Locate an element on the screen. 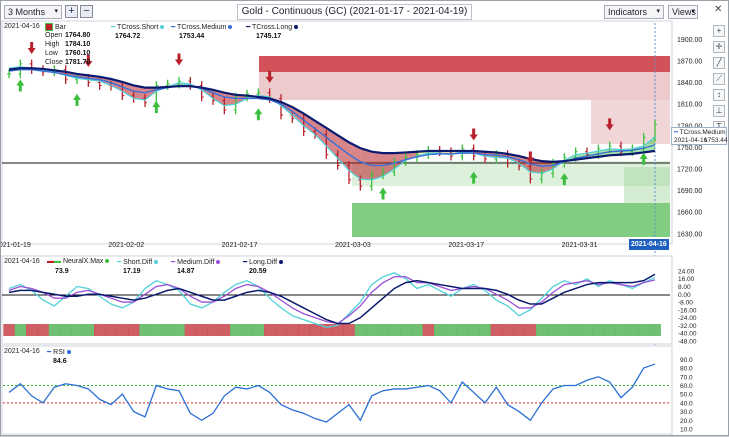  diff-tick-label: -24.00 is located at coordinates (687, 318).